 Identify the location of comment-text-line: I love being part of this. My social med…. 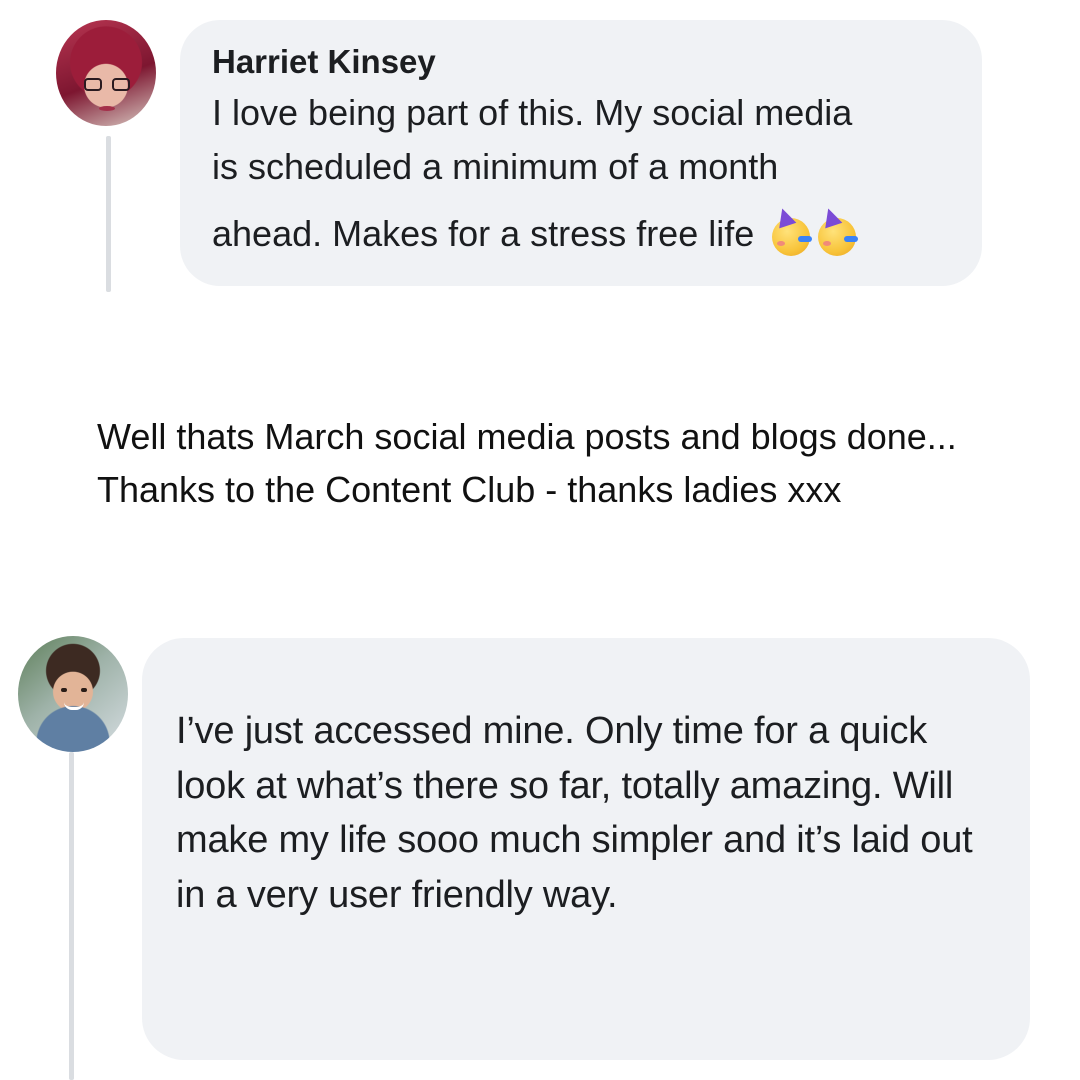
(532, 112).